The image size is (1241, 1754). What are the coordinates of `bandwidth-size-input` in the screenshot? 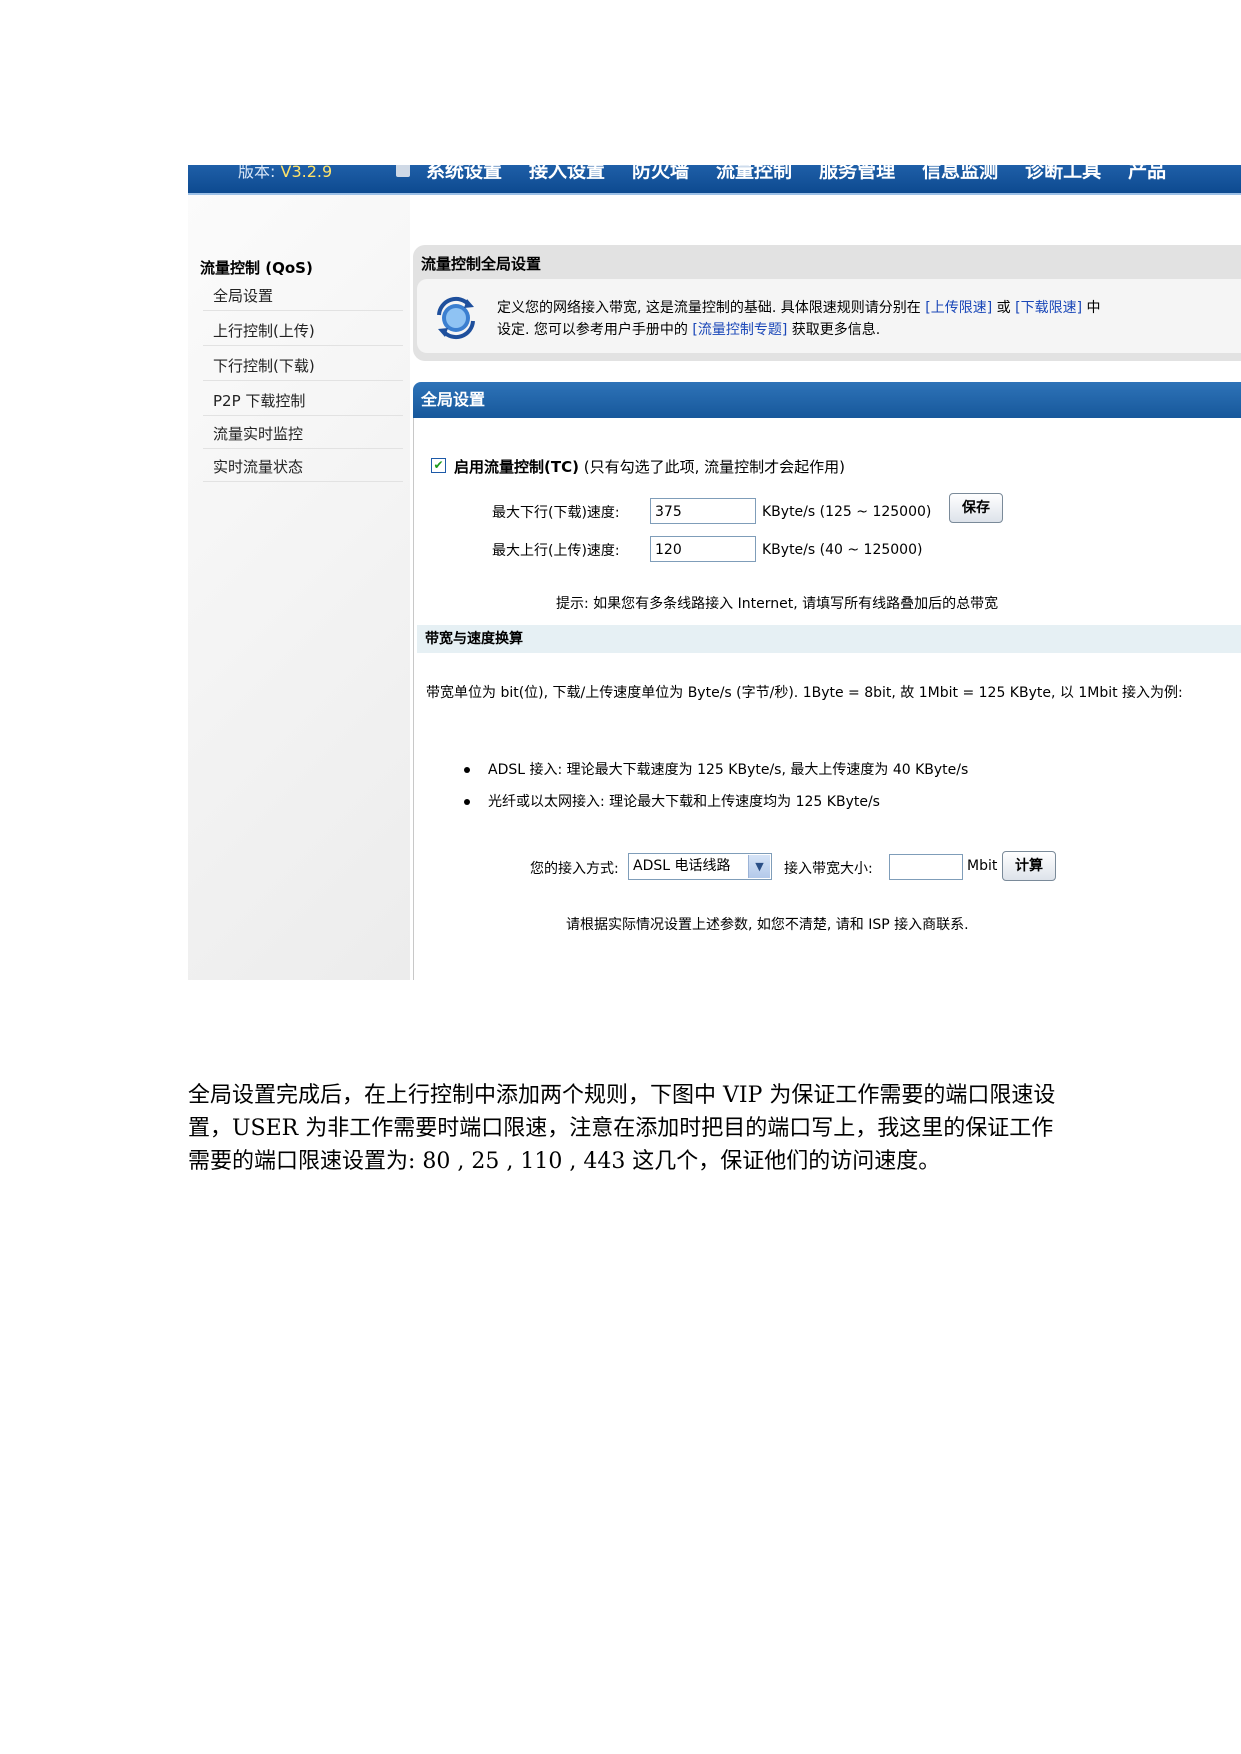 It's located at (926, 867).